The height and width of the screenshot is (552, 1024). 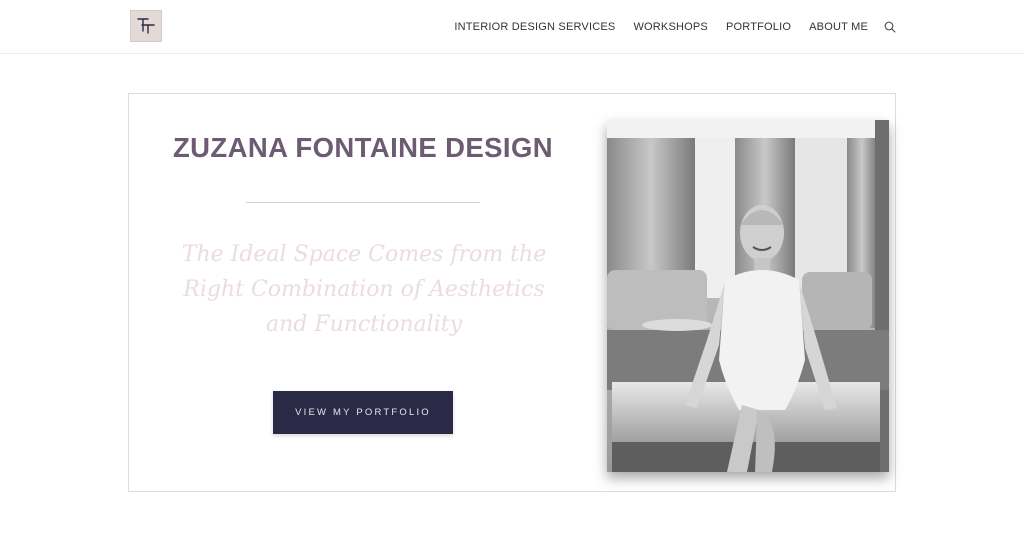 I want to click on title-divider, so click(x=363, y=202).